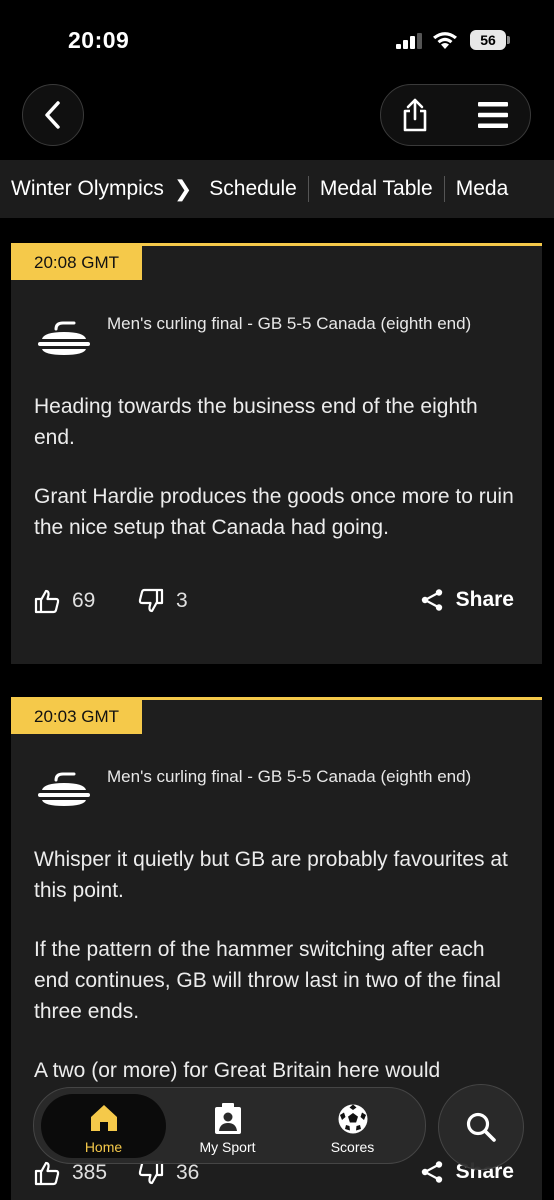 The image size is (554, 1200). What do you see at coordinates (99, 40) in the screenshot?
I see `status-time: 20:09` at bounding box center [99, 40].